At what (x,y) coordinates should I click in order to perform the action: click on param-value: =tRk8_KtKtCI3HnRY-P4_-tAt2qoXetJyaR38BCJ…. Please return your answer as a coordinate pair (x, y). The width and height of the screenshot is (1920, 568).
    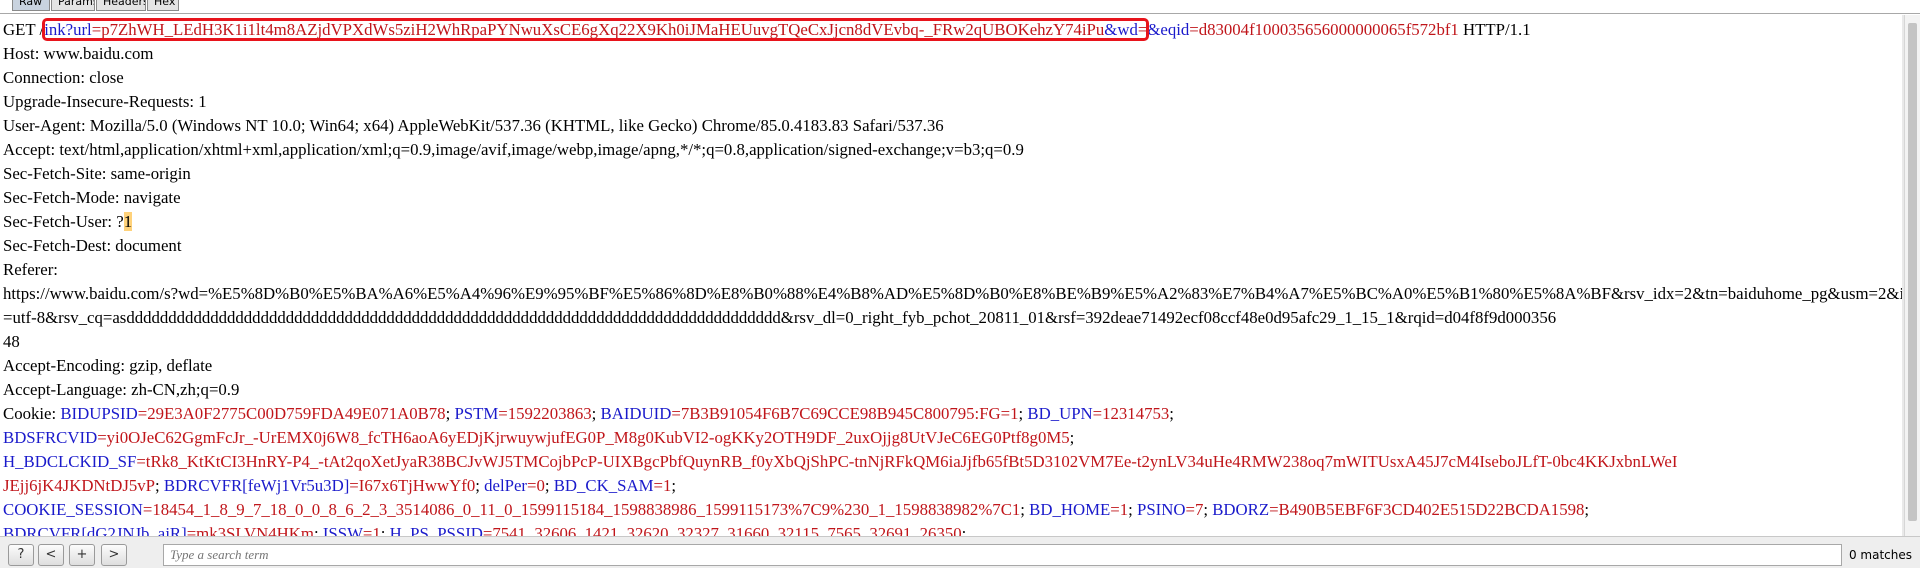
    Looking at the image, I should click on (907, 461).